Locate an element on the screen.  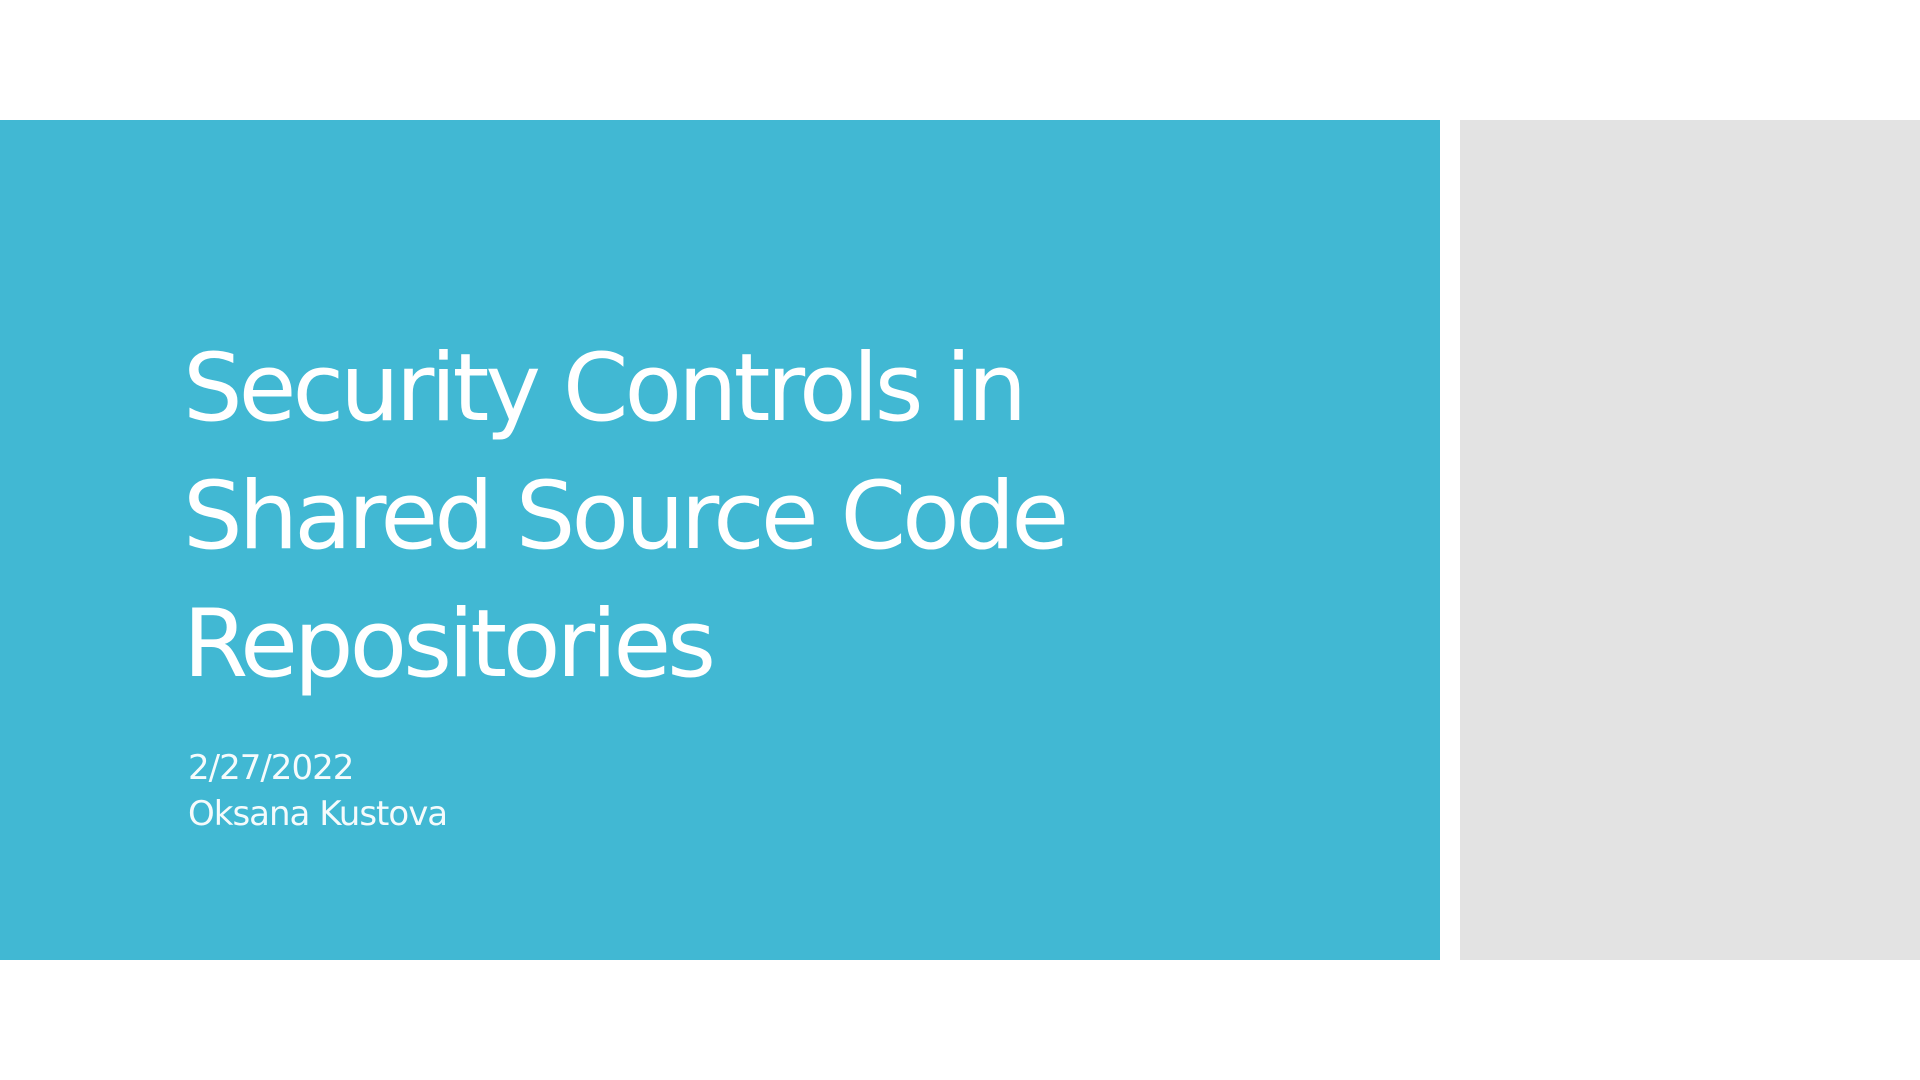
slide-subtitle: 2/27/2022 Oksana Kustova is located at coordinates (318, 791).